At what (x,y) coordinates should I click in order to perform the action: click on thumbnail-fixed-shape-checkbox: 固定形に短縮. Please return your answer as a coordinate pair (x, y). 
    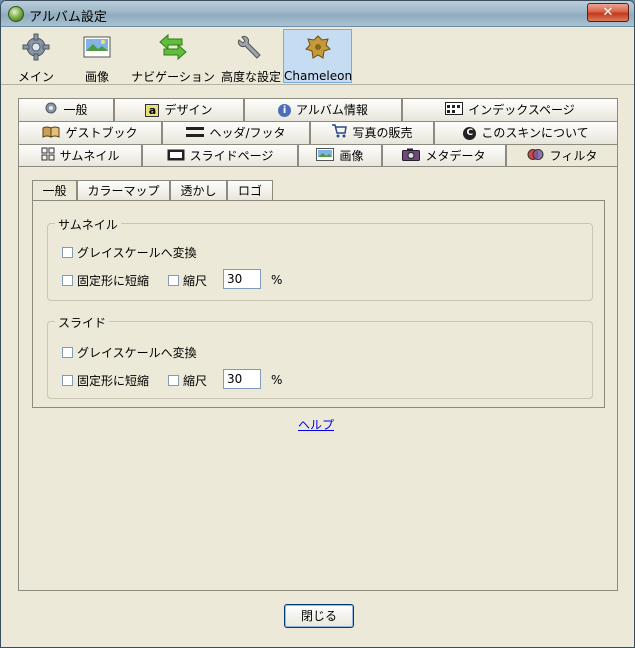
    Looking at the image, I should click on (105, 280).